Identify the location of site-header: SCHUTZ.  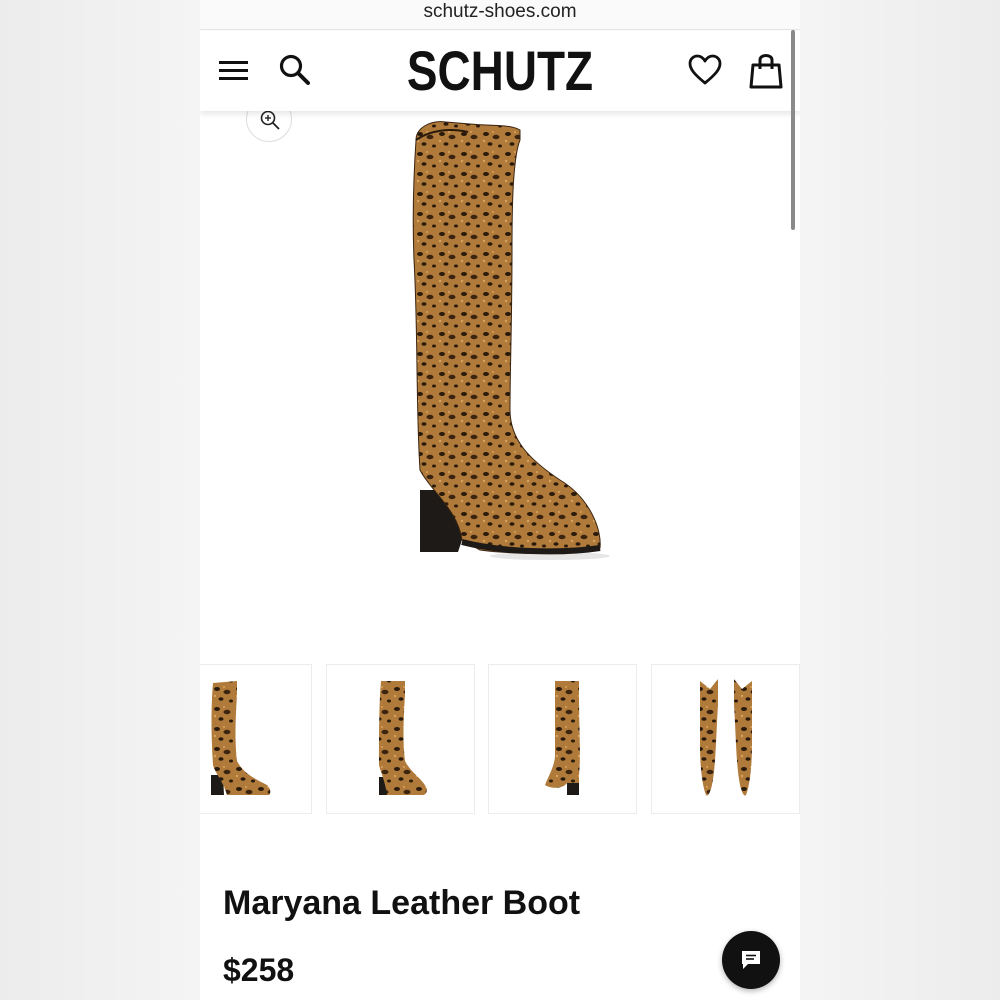
(500, 71).